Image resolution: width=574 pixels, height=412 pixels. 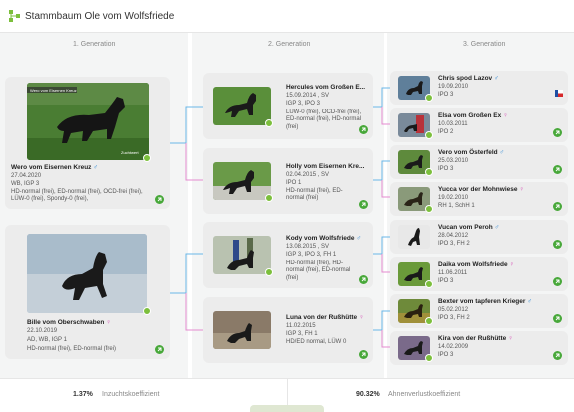 I want to click on dog-name: Kody vom Wolfsfriede ♂, so click(x=323, y=238).